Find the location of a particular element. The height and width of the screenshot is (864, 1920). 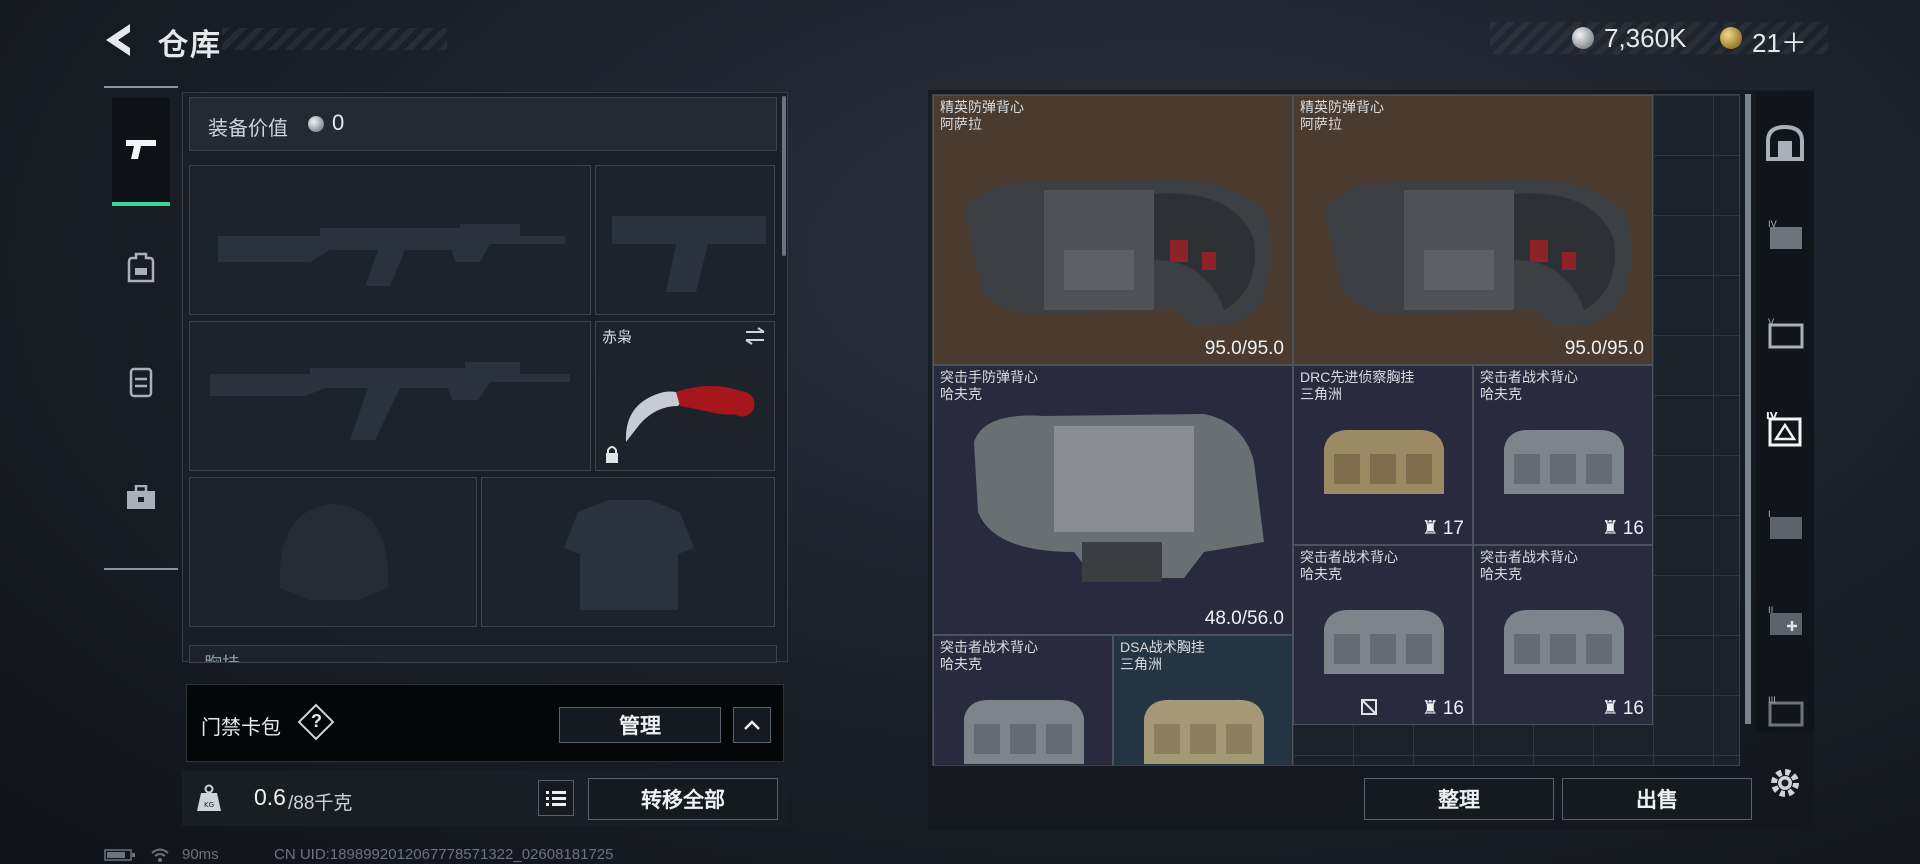

tab-vest is located at coordinates (141, 382).